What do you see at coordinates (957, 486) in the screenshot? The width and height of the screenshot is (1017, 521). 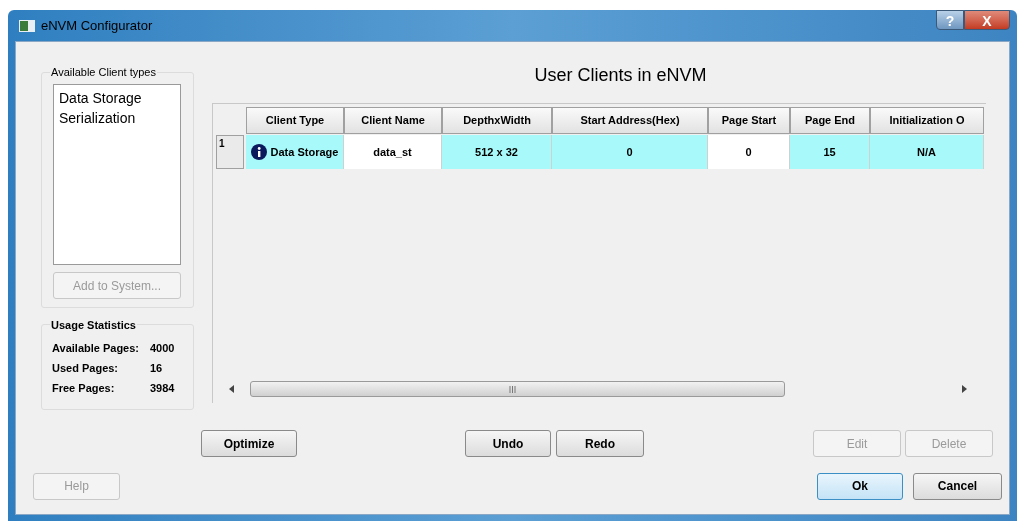 I see `cancel-button: Cancel` at bounding box center [957, 486].